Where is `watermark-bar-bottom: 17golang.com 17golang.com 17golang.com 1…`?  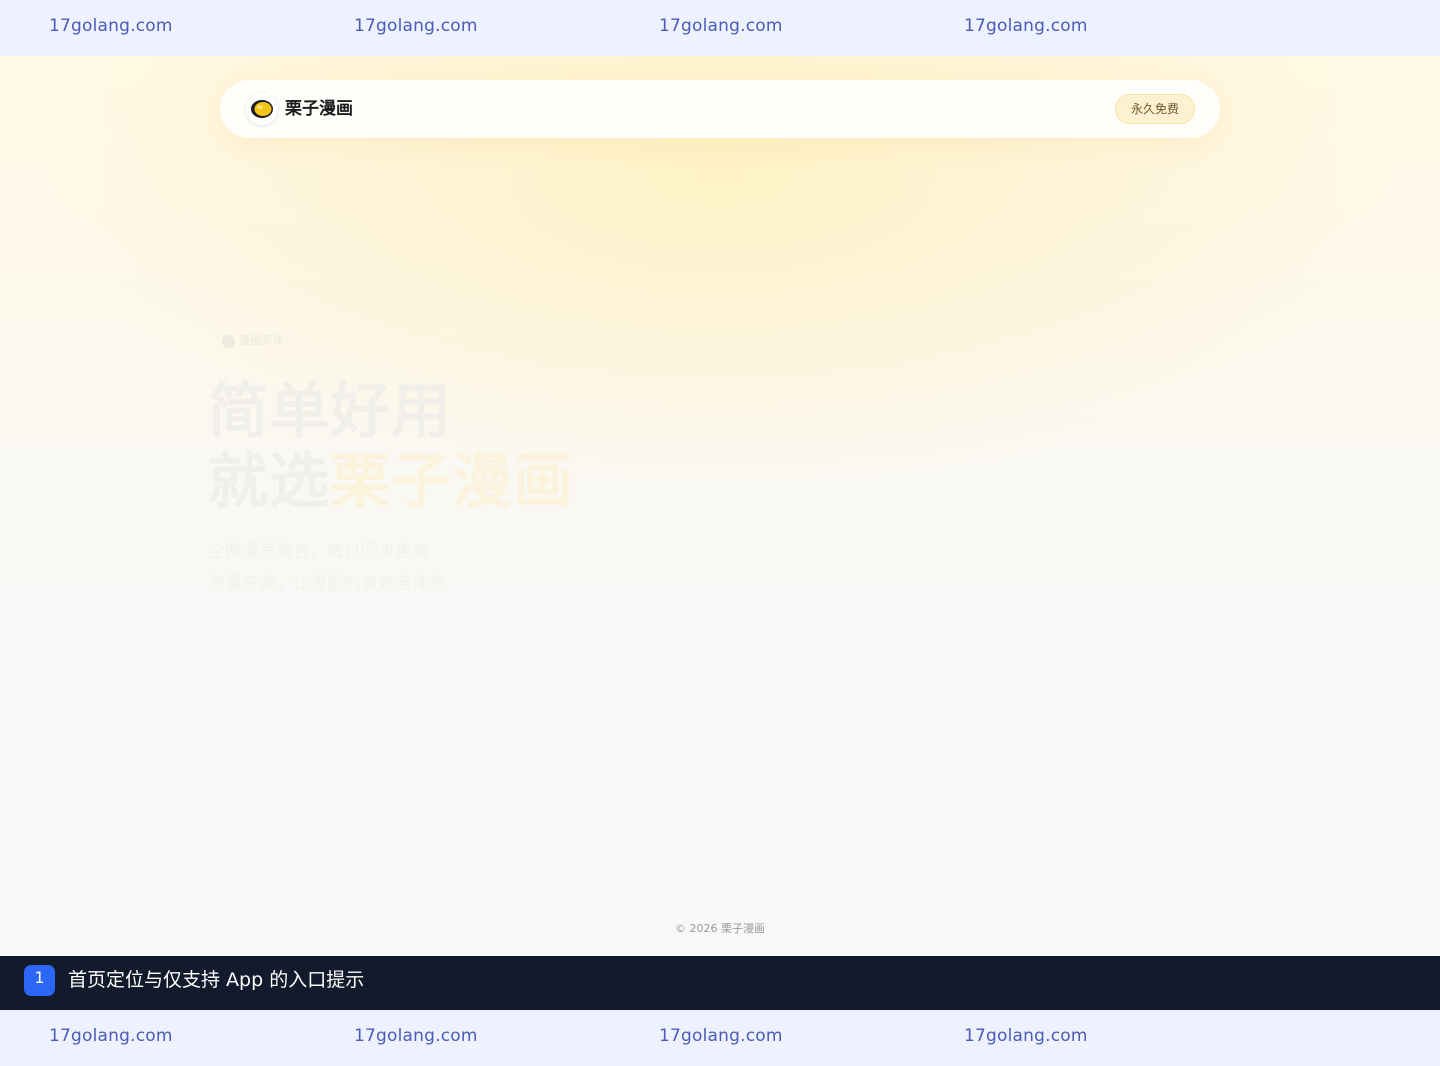
watermark-bar-bottom: 17golang.com 17golang.com 17golang.com 1… is located at coordinates (720, 1038).